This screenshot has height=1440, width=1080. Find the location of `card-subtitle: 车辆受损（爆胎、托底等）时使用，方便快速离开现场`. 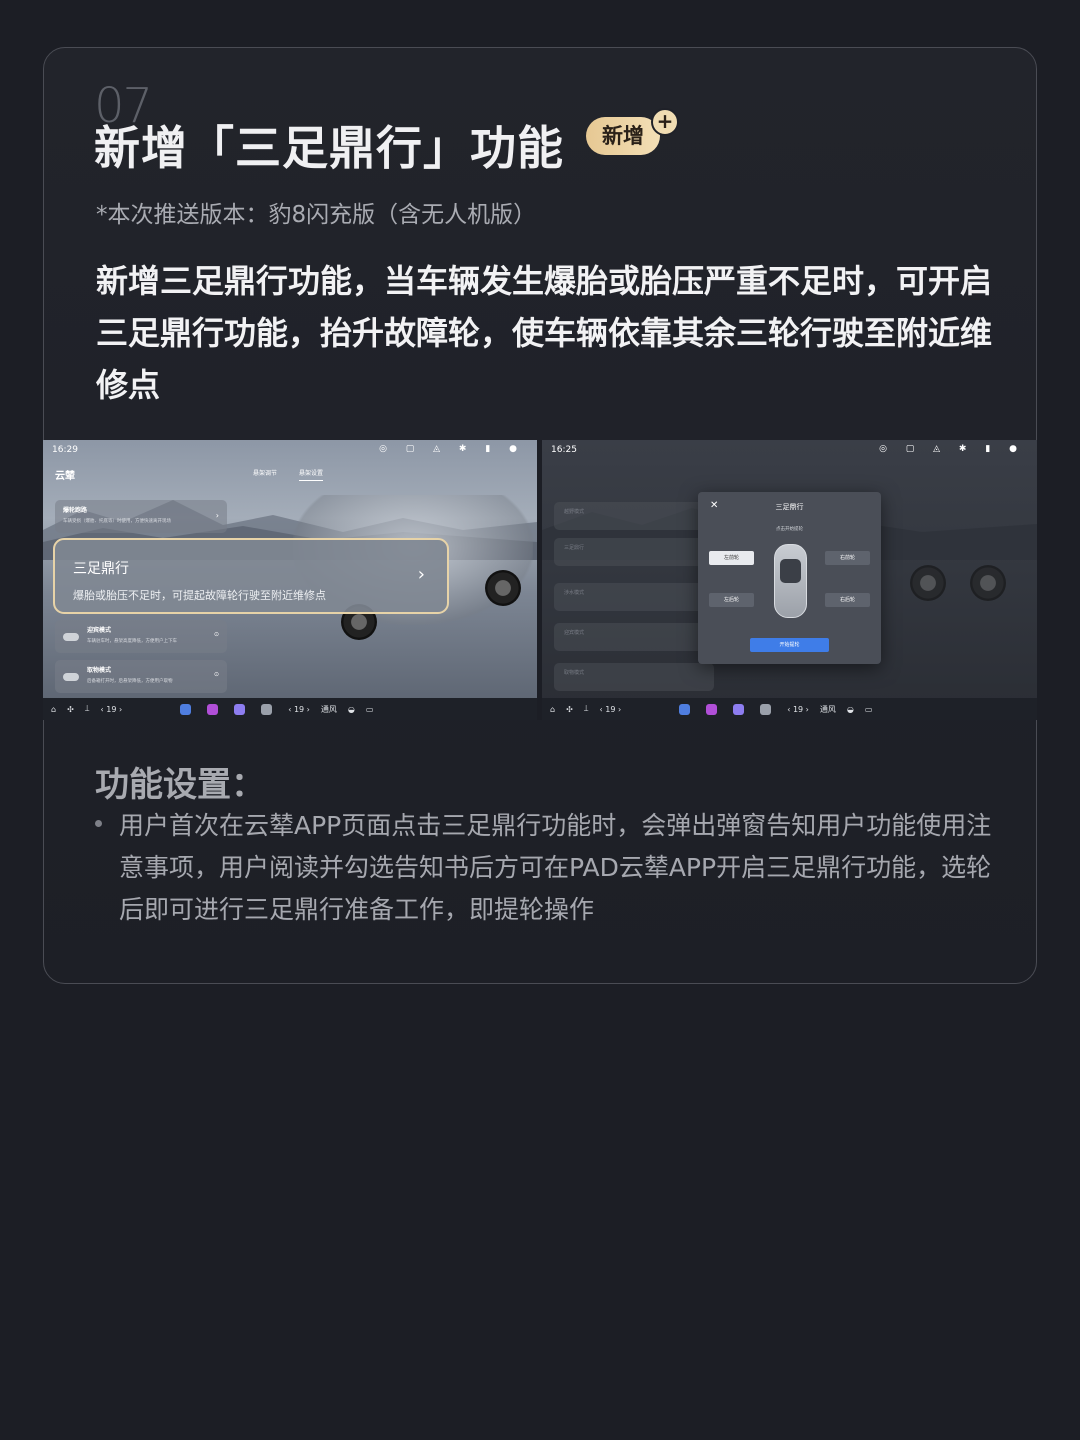

card-subtitle: 车辆受损（爆胎、托底等）时使用，方便快速离开现场 is located at coordinates (117, 521).